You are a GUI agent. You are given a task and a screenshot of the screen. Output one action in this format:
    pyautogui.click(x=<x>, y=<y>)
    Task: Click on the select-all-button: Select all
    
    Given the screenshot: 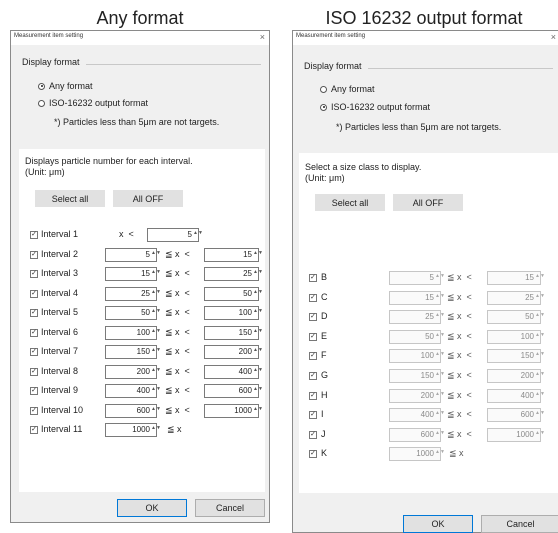 What is the action you would take?
    pyautogui.click(x=350, y=202)
    